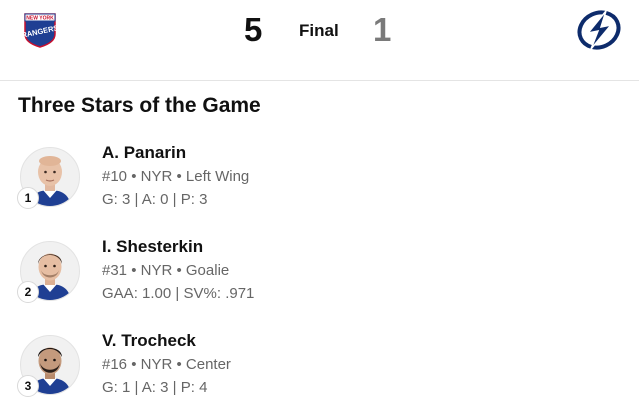  I want to click on player-position: Left Wing, so click(217, 176).